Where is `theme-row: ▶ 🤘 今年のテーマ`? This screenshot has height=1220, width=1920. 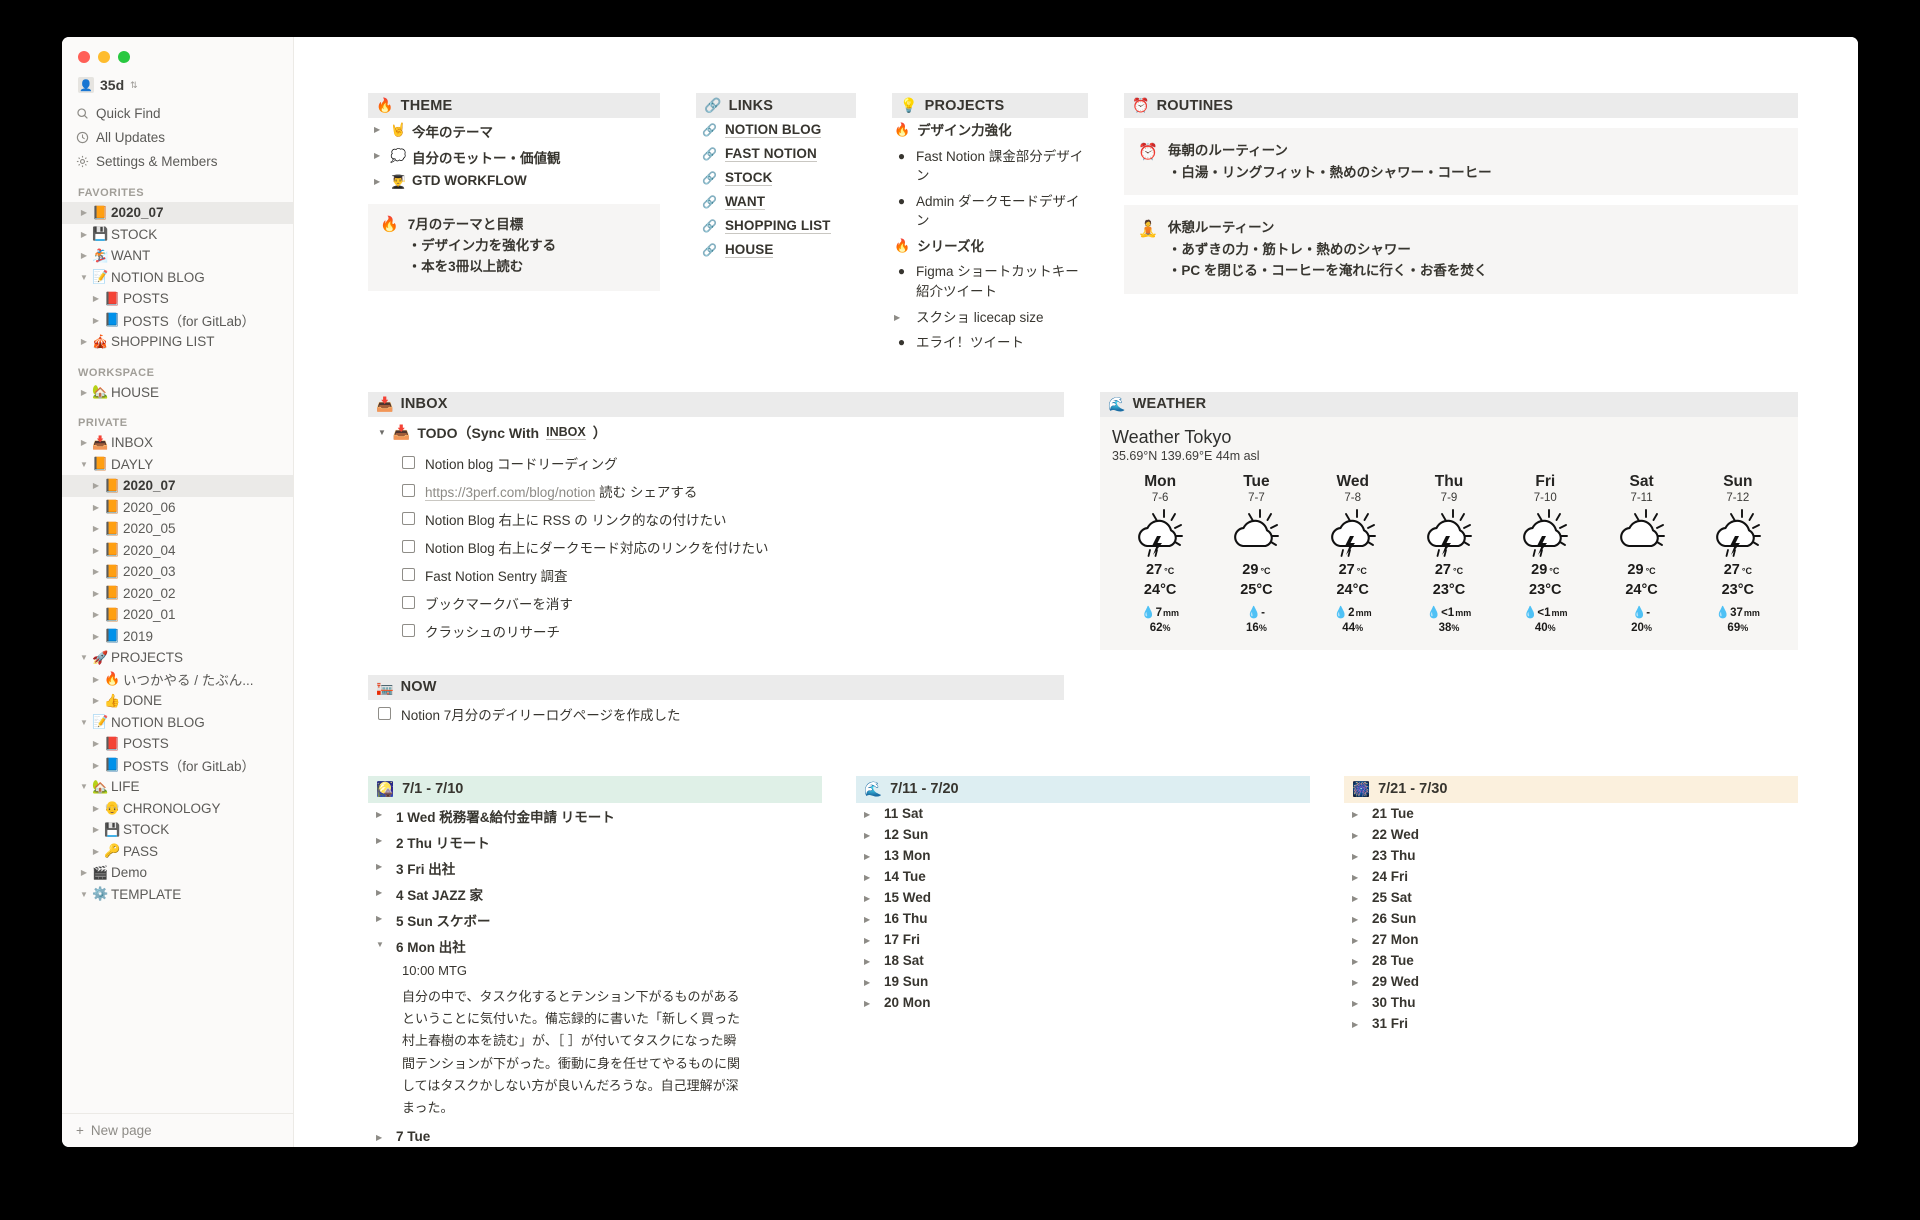
theme-row: ▶ 🤘 今年のテーマ is located at coordinates (514, 131).